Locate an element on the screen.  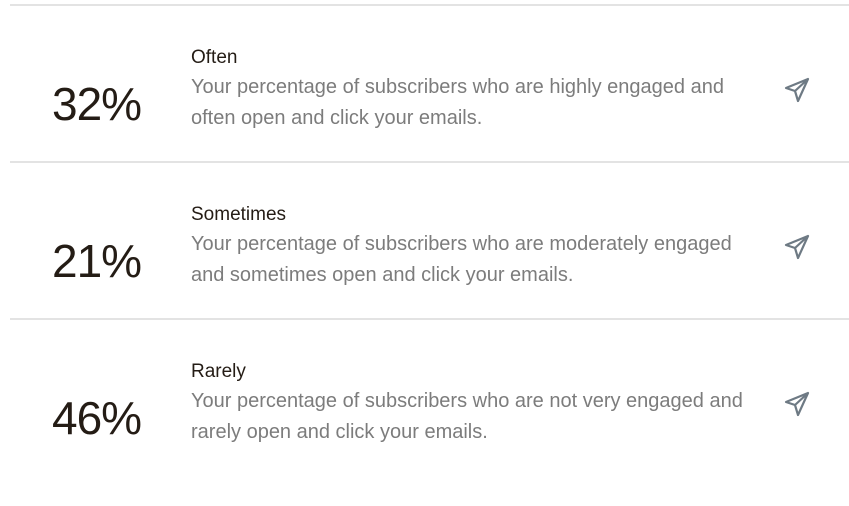
divider-top is located at coordinates (429, 5).